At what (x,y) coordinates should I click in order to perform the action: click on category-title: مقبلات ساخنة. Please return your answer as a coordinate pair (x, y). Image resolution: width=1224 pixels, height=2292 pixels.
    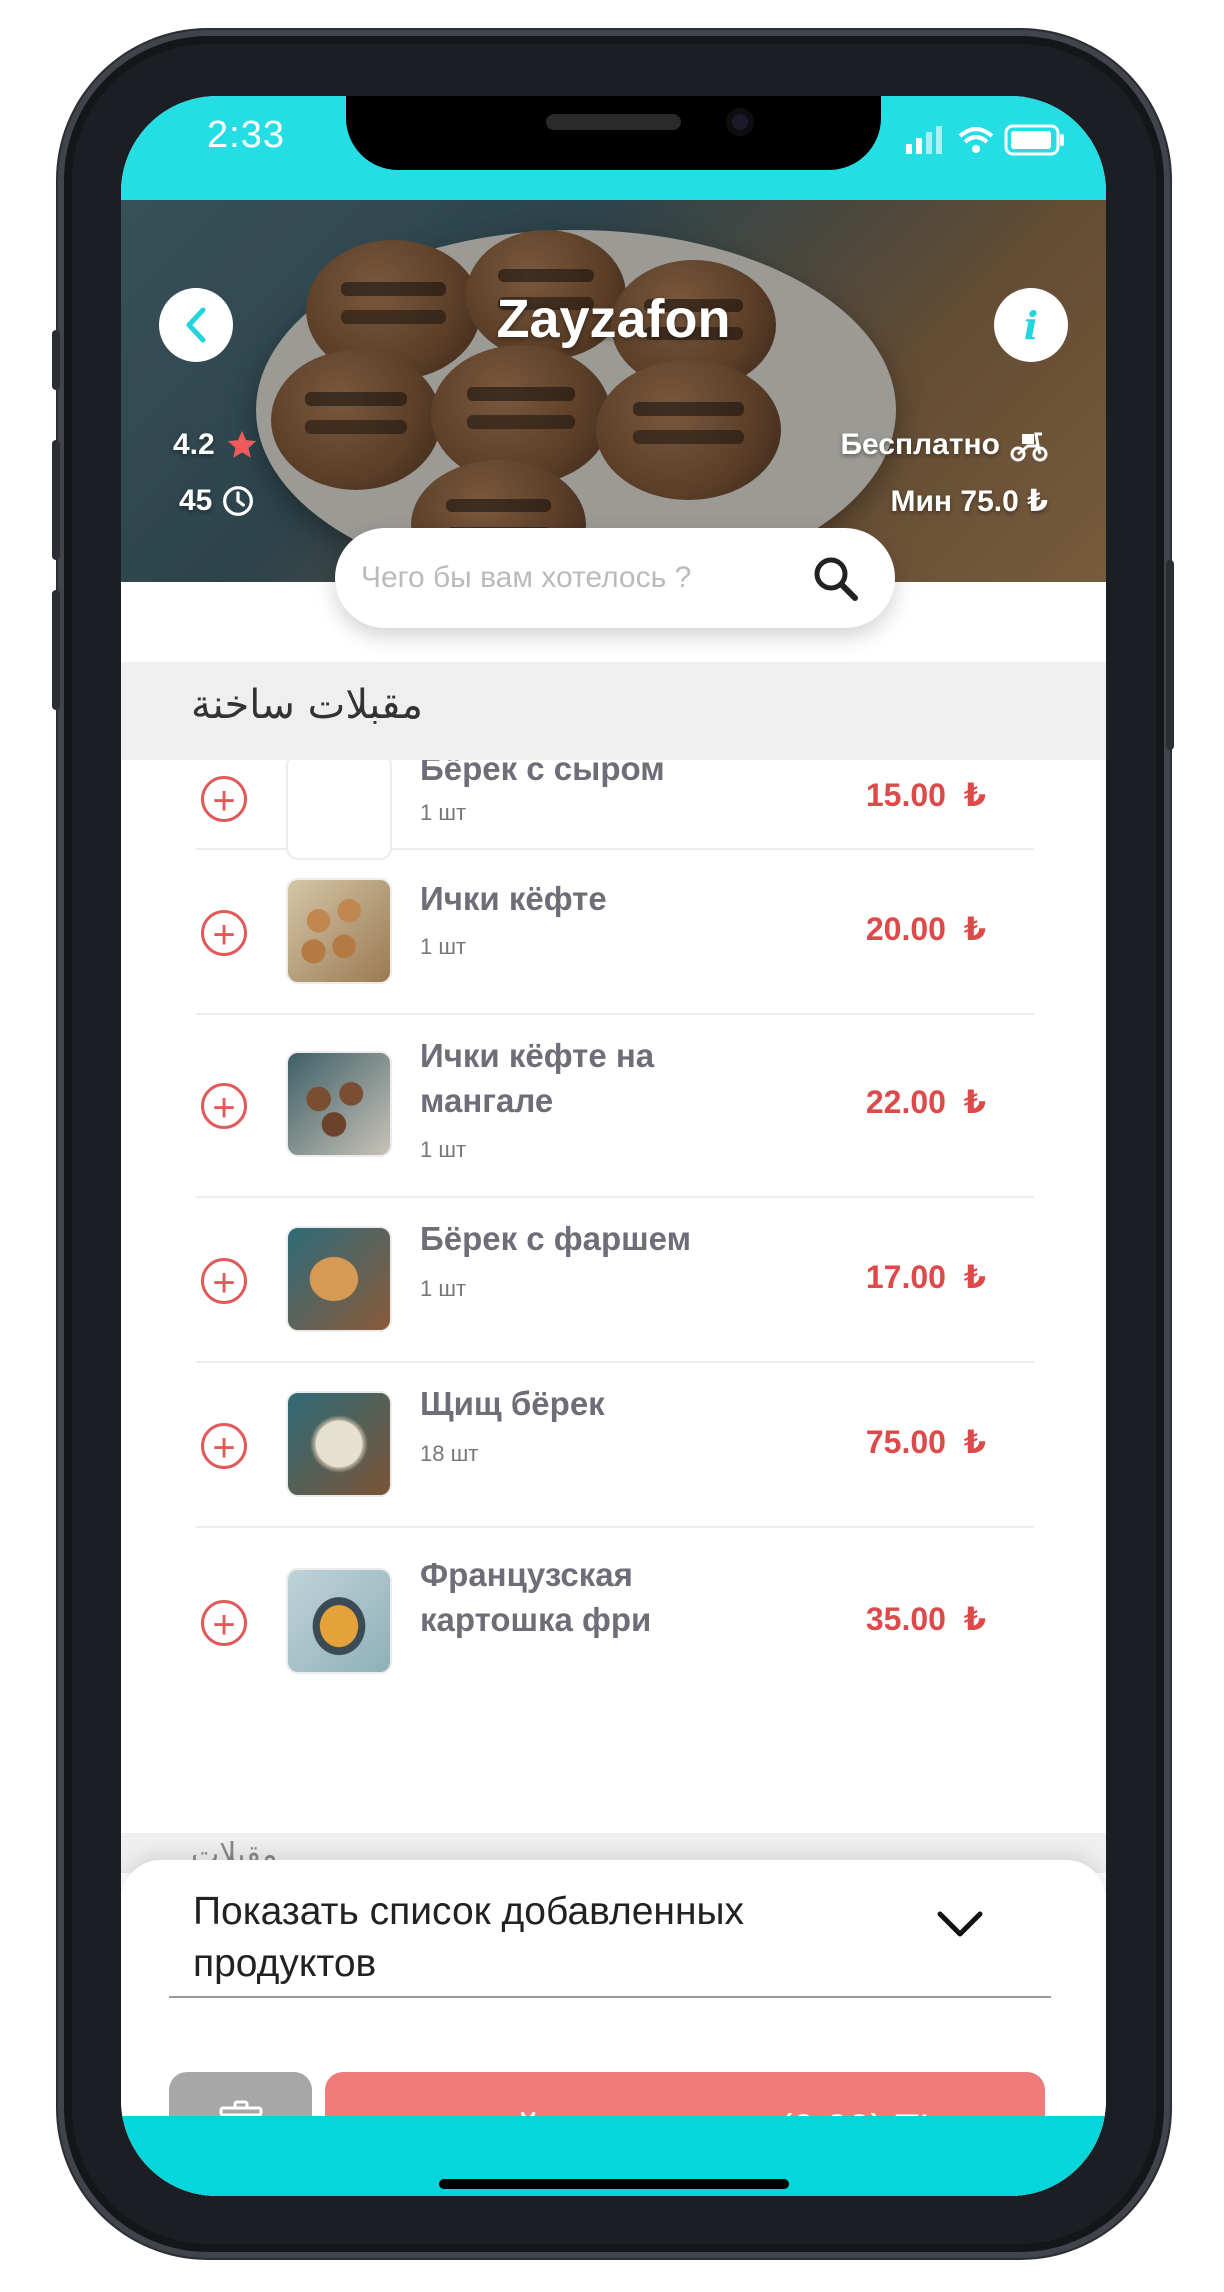
    Looking at the image, I should click on (307, 705).